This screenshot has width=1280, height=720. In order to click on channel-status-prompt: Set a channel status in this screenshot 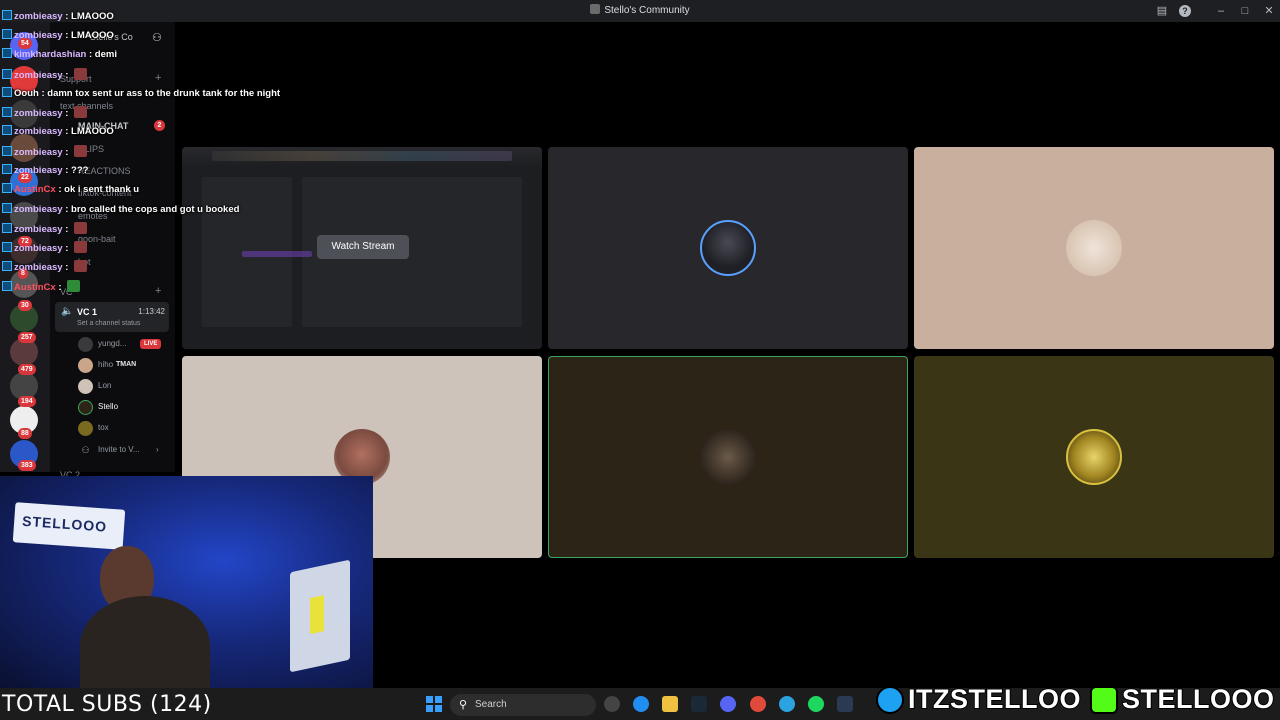, I will do `click(108, 323)`.